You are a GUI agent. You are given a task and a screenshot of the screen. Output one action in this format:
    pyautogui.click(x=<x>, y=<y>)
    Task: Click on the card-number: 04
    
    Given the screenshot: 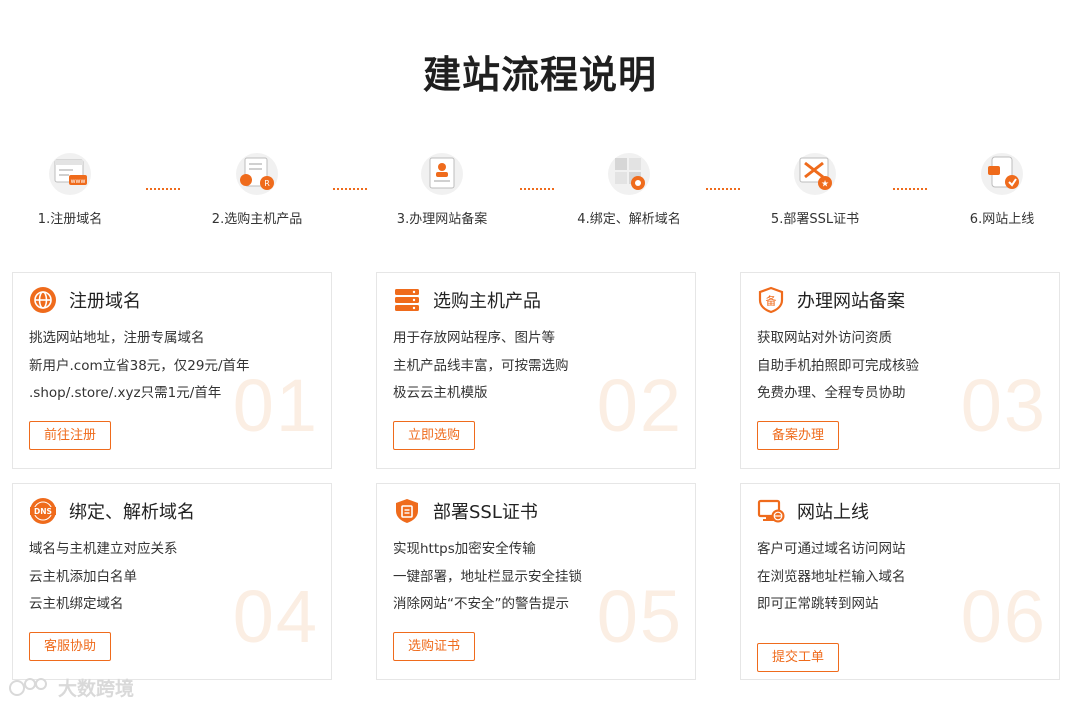 What is the action you would take?
    pyautogui.click(x=275, y=616)
    